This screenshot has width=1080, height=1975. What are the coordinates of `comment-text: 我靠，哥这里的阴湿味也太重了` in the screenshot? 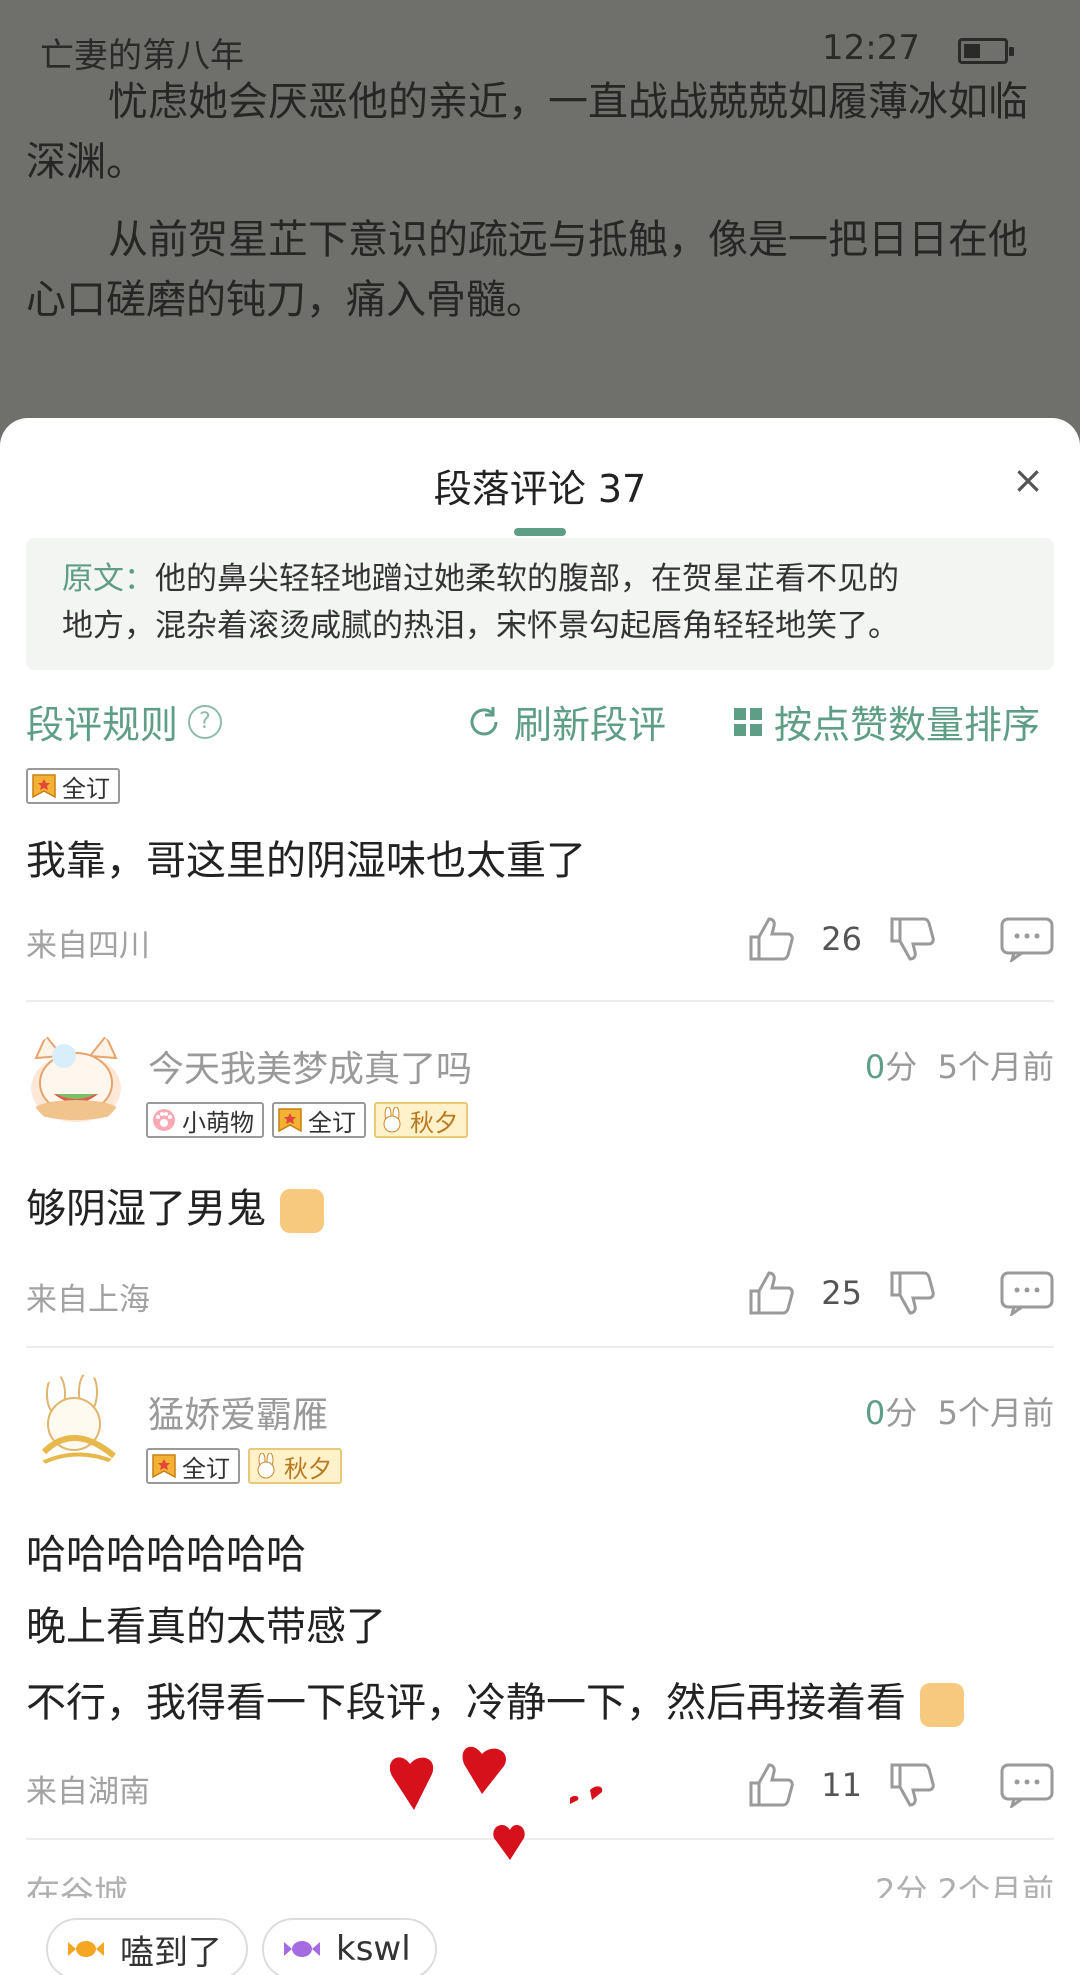 It's located at (306, 861).